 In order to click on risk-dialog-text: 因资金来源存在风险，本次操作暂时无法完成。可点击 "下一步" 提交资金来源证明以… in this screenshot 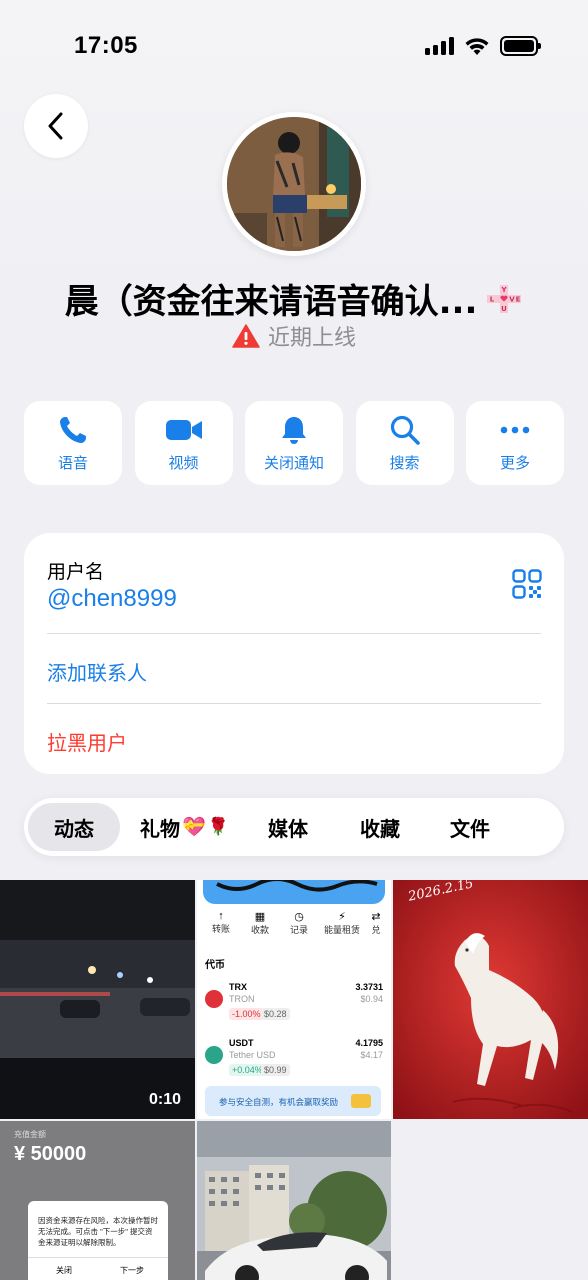, I will do `click(98, 1231)`.